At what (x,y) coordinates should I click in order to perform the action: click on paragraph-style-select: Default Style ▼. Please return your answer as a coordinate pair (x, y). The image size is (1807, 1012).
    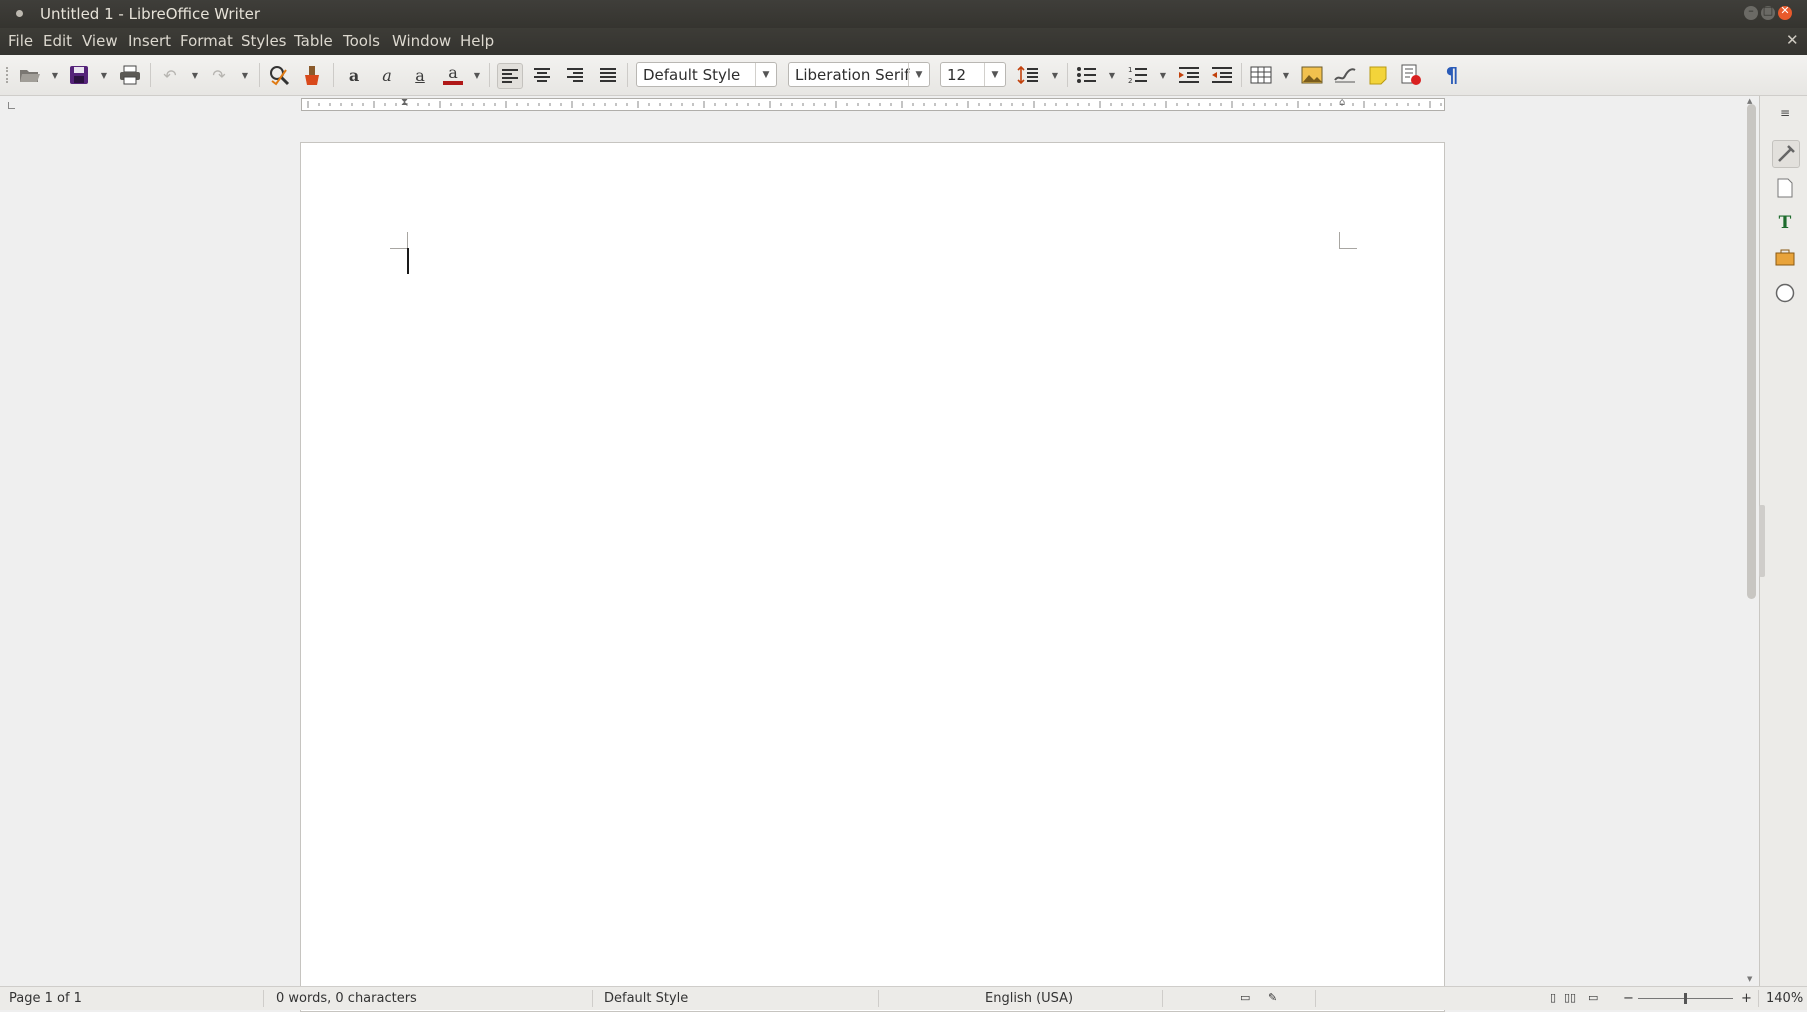
    Looking at the image, I should click on (706, 74).